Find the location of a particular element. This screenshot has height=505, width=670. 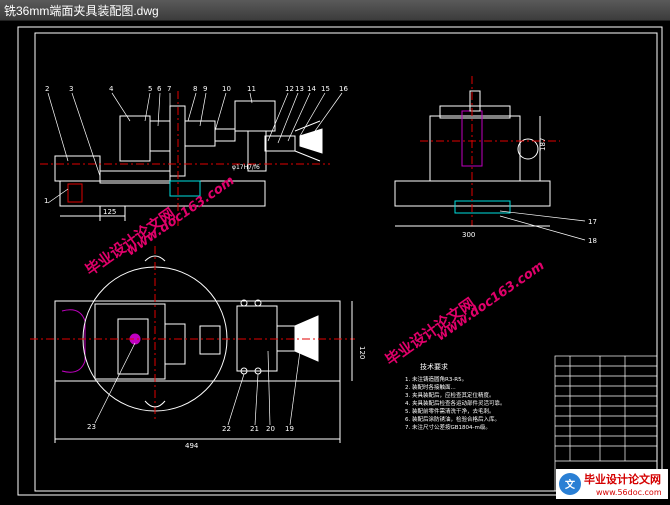

svg-text: 文 is located at coordinates (570, 484).